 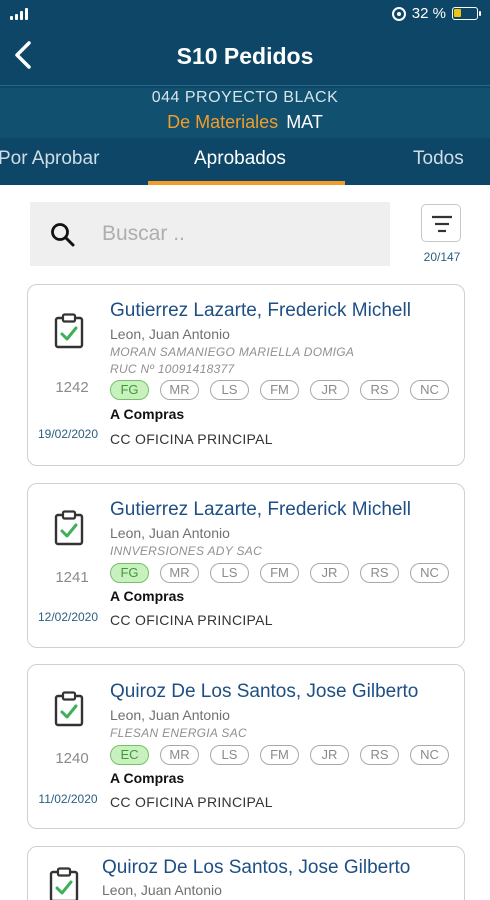 I want to click on search-placeholder: Buscar .., so click(x=143, y=233).